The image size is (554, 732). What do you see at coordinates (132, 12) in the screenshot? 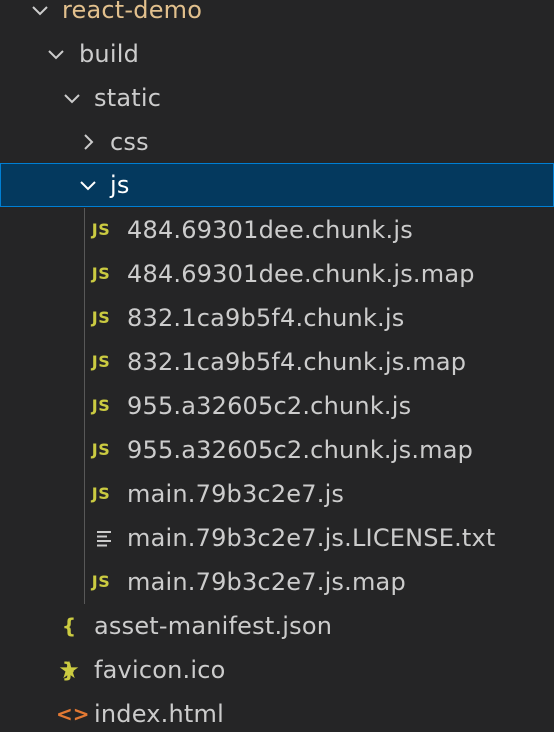
I see `tree-item-label: react-demo` at bounding box center [132, 12].